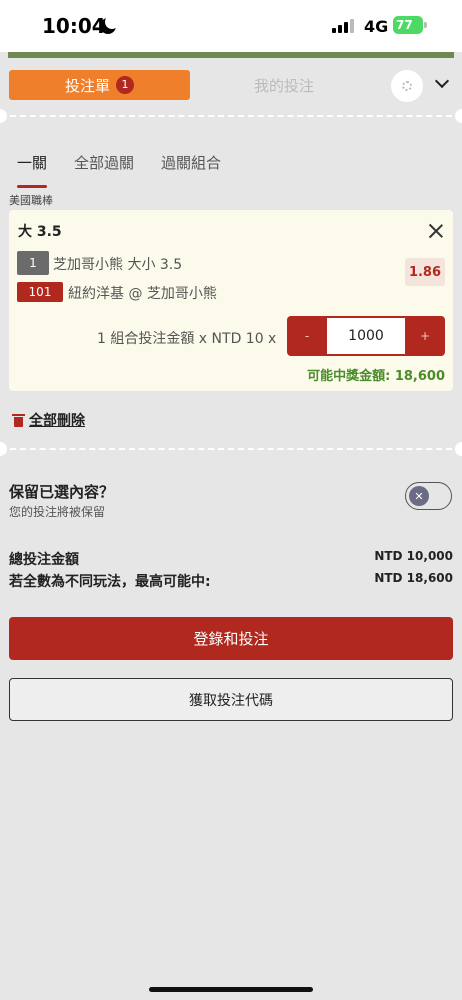  Describe the element at coordinates (436, 231) in the screenshot. I see `close-icon` at that location.